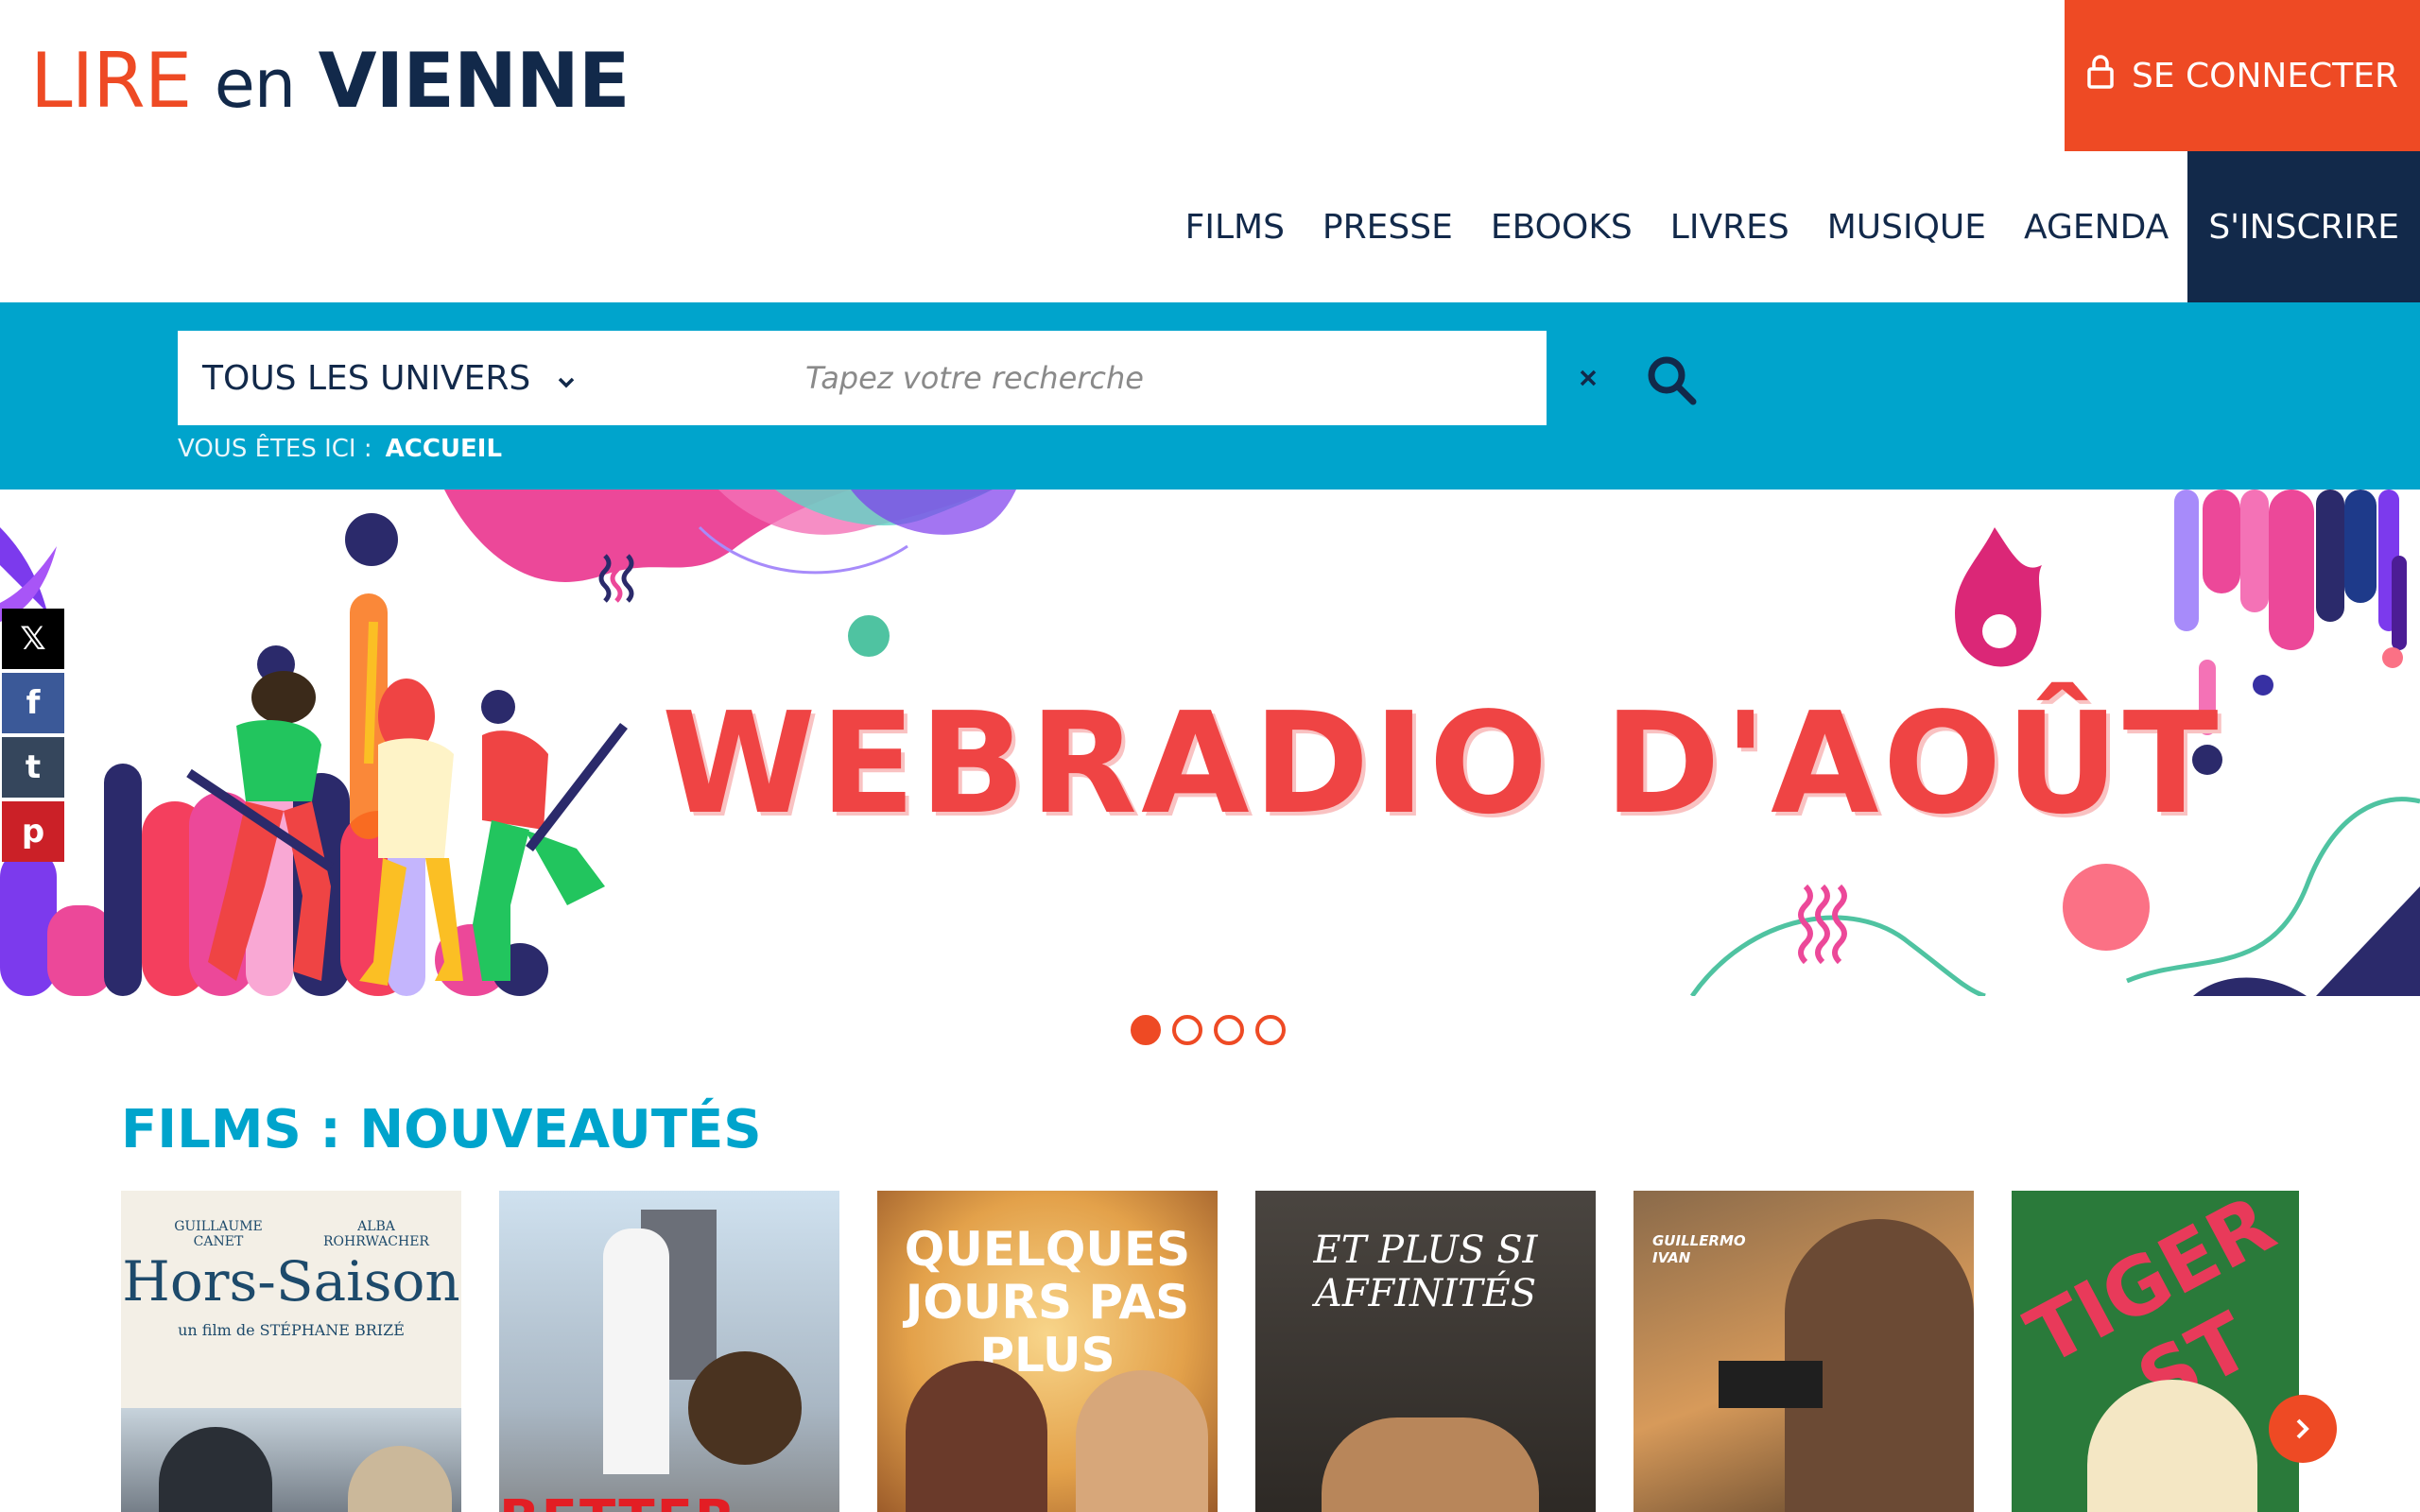 The image size is (2420, 1512). I want to click on universe-select: TOUS LES UNIVERS, so click(386, 378).